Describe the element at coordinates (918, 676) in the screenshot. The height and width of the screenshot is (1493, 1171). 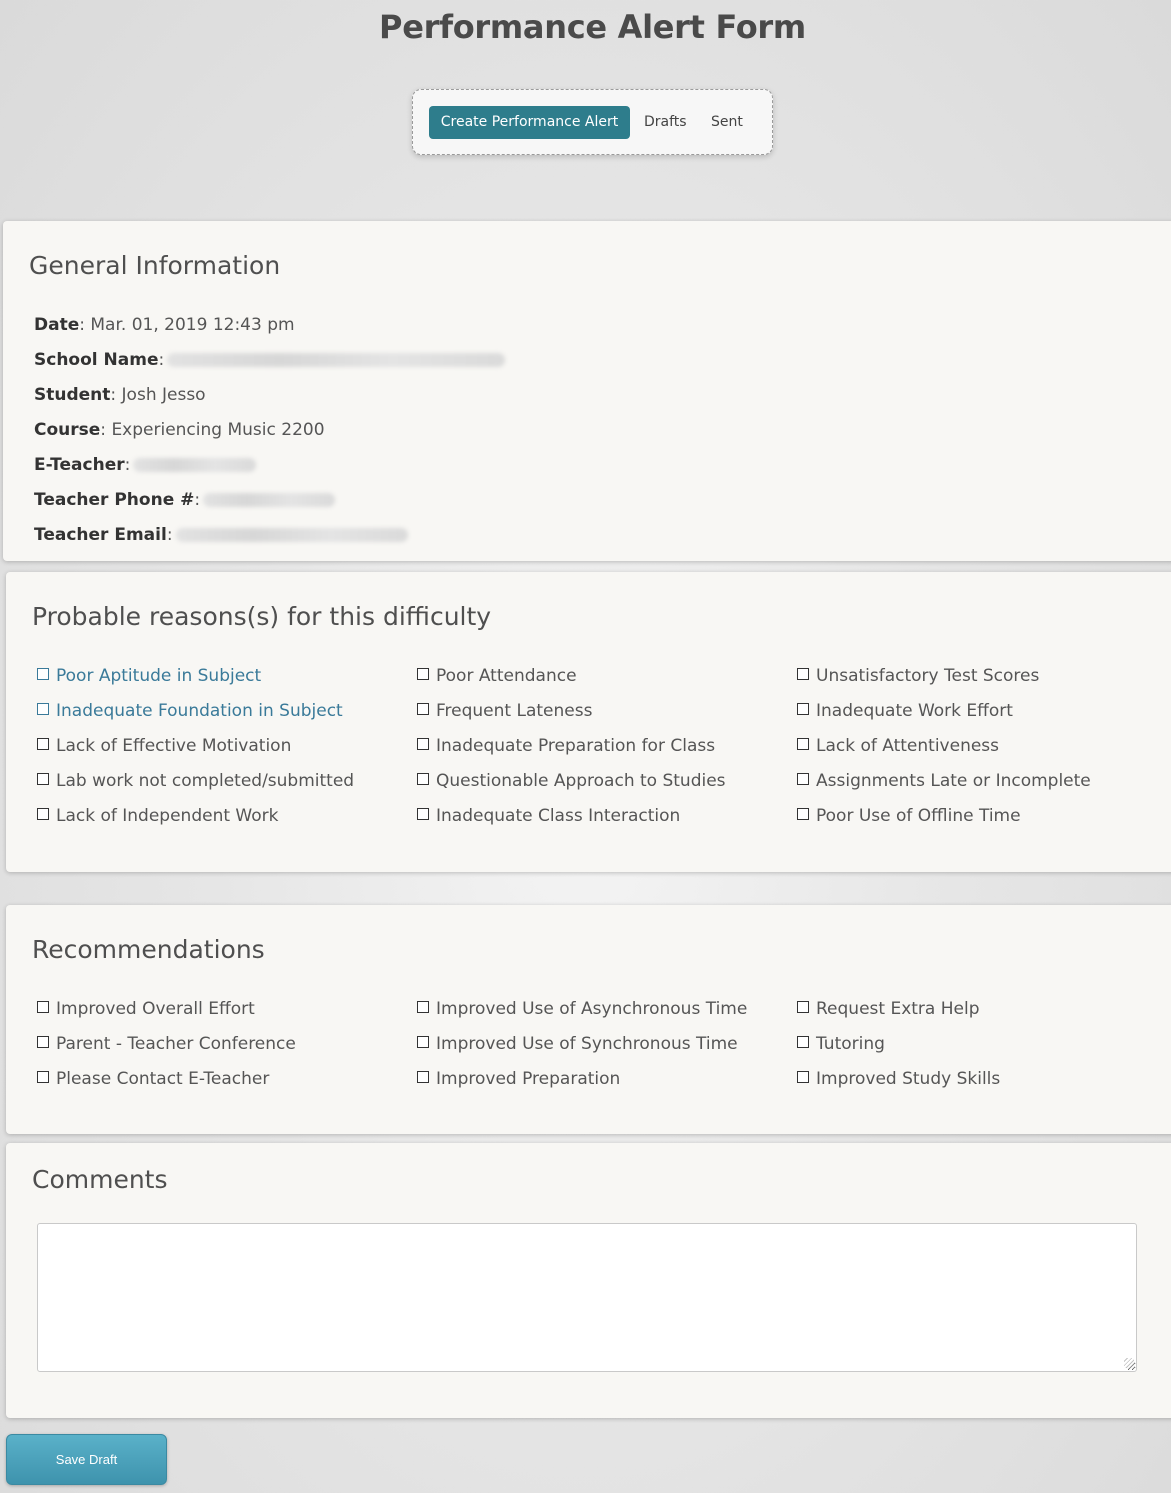
I see `checkbox-unsatisfactory-test-scores: Unsatisfactory Test Scores` at that location.